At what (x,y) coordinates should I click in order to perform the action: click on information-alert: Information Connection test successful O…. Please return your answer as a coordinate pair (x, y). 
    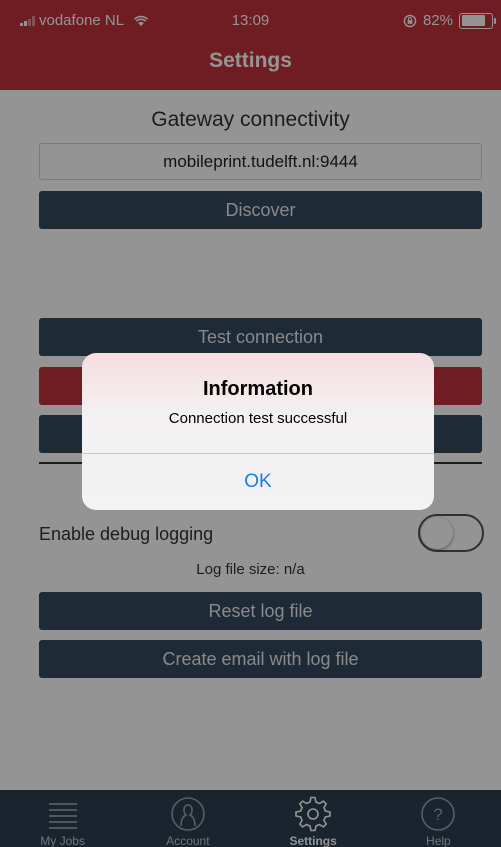
    Looking at the image, I should click on (258, 431).